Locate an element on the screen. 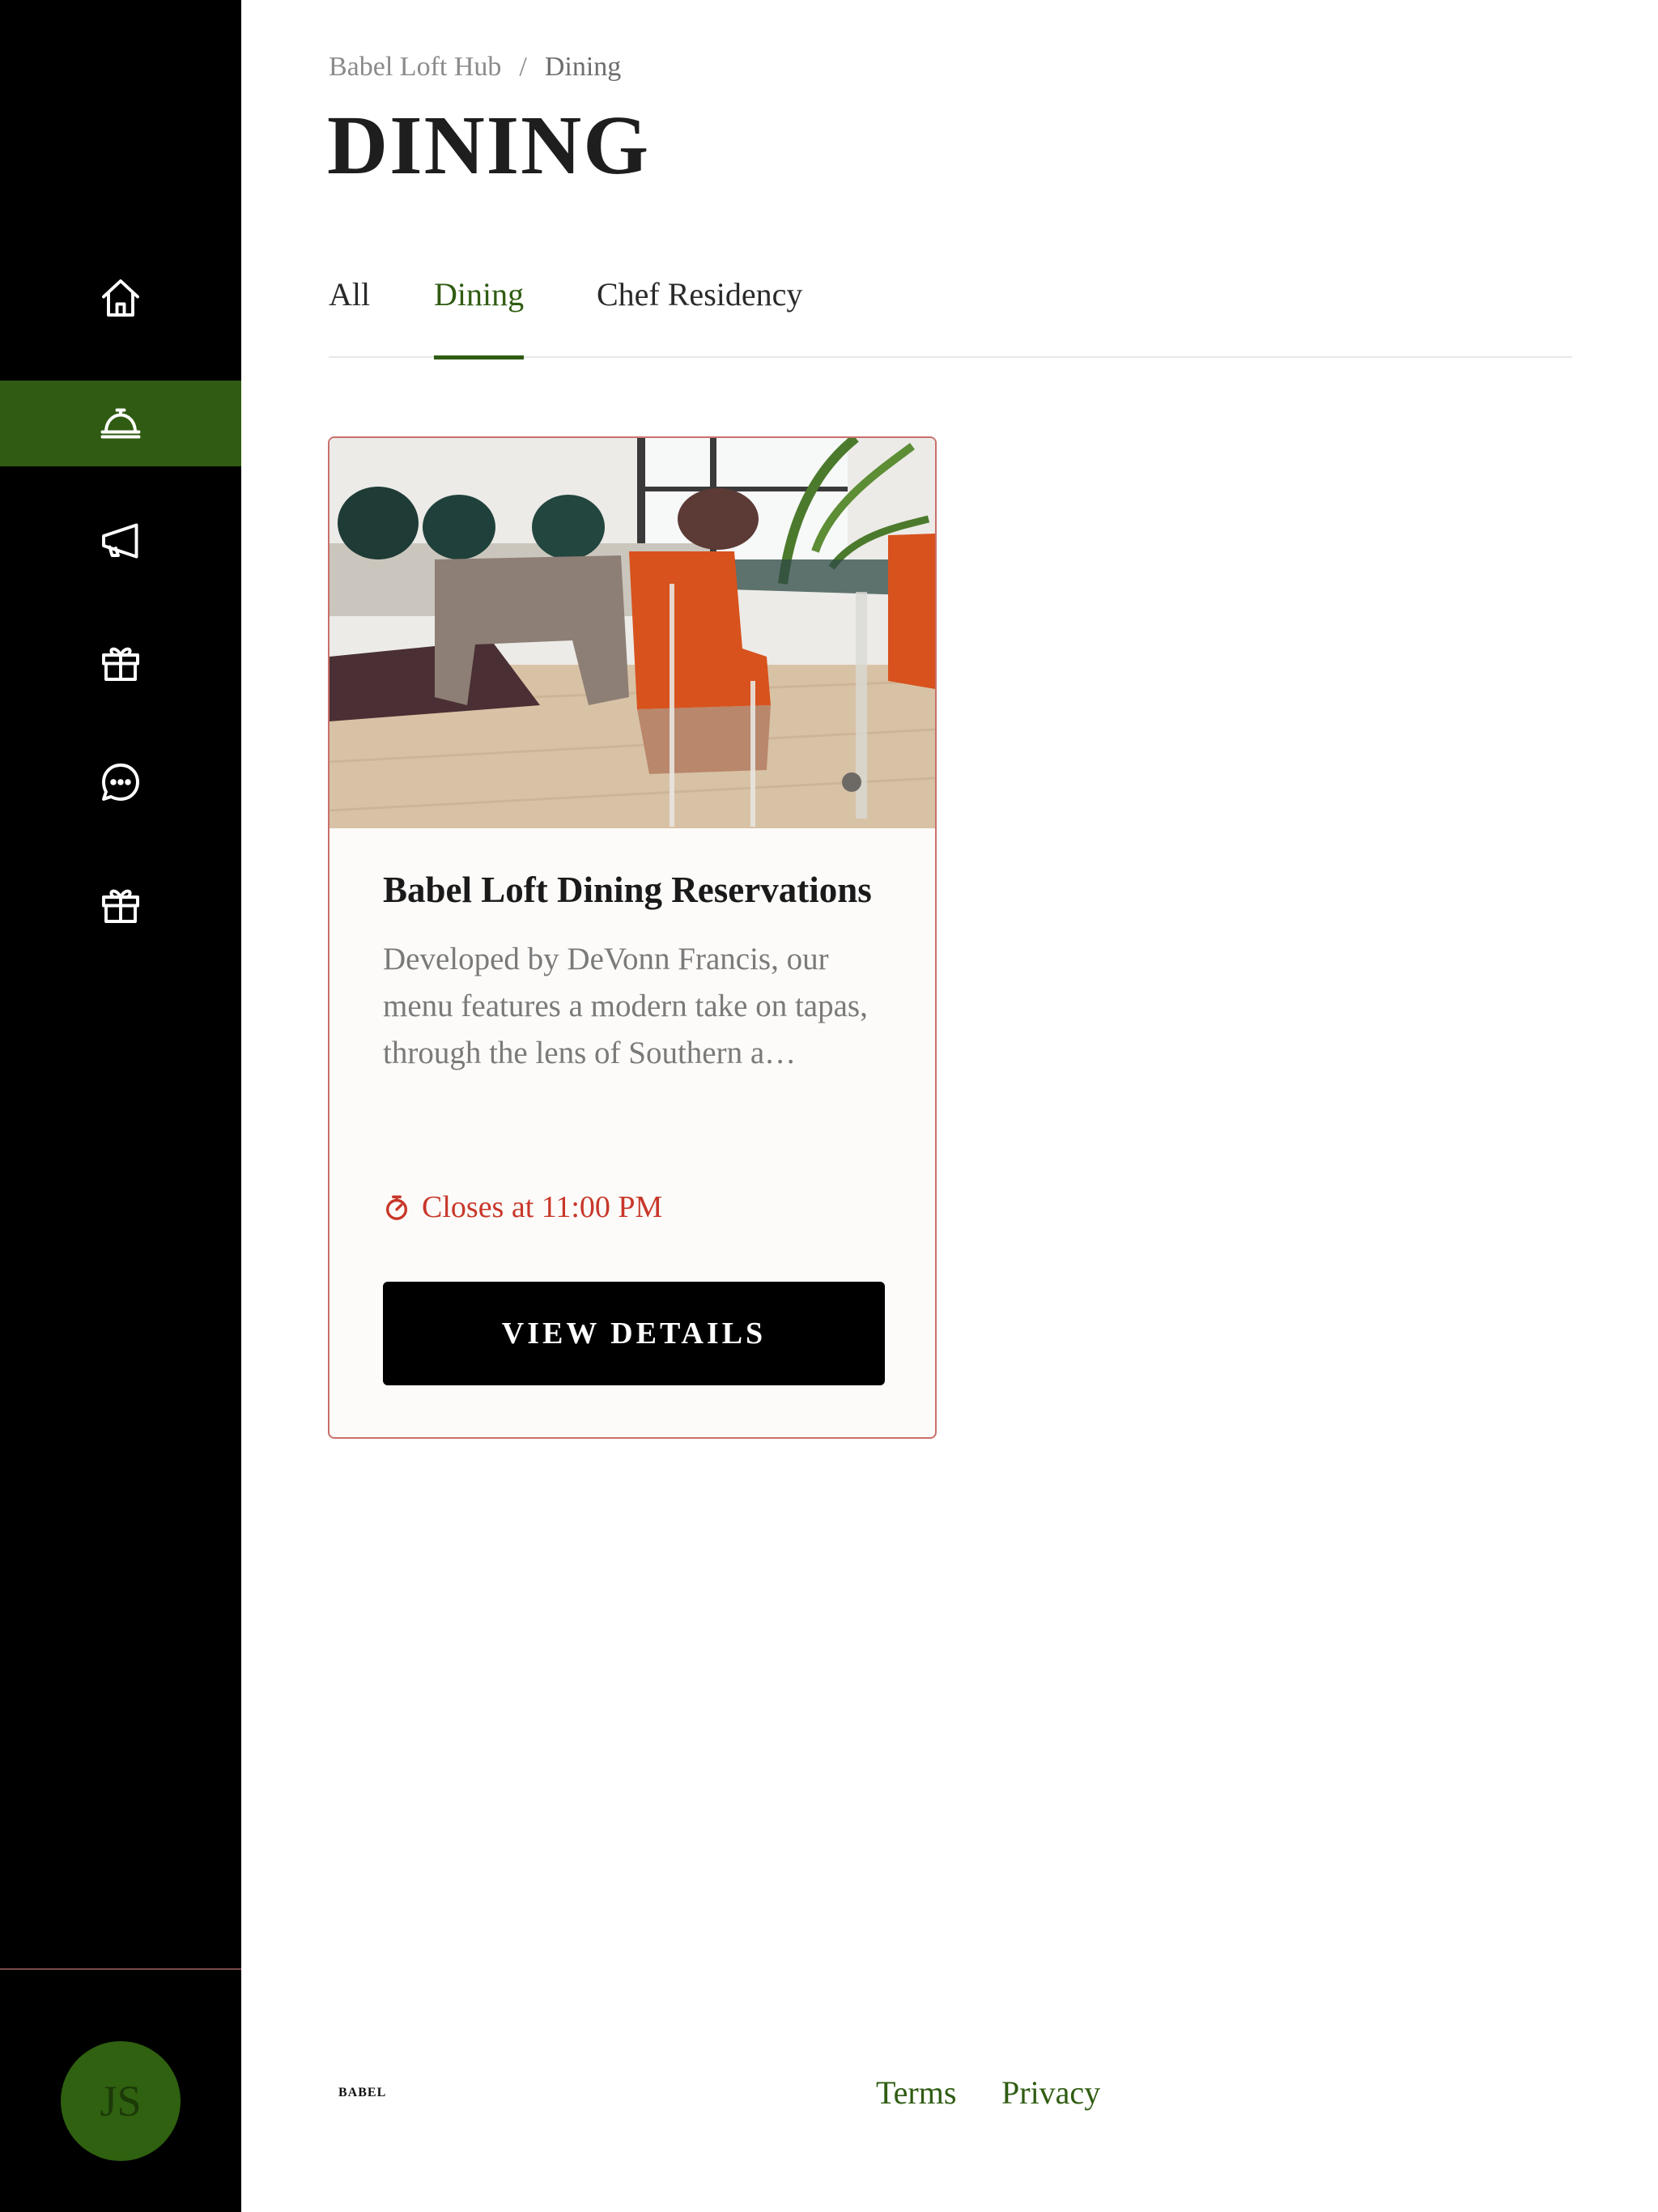 This screenshot has width=1658, height=2212. dining-room-image is located at coordinates (632, 633).